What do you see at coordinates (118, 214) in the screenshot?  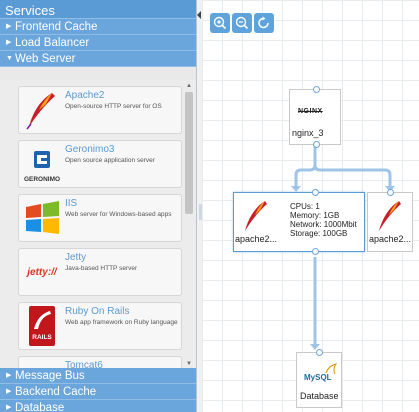 I see `service-desc: Web server for Windows-based apps` at bounding box center [118, 214].